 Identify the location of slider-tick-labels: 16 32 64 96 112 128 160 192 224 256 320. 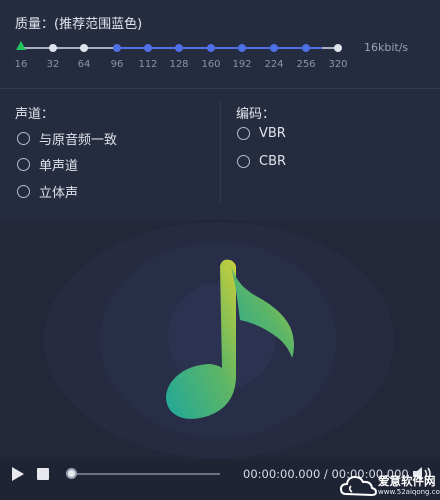
(180, 66).